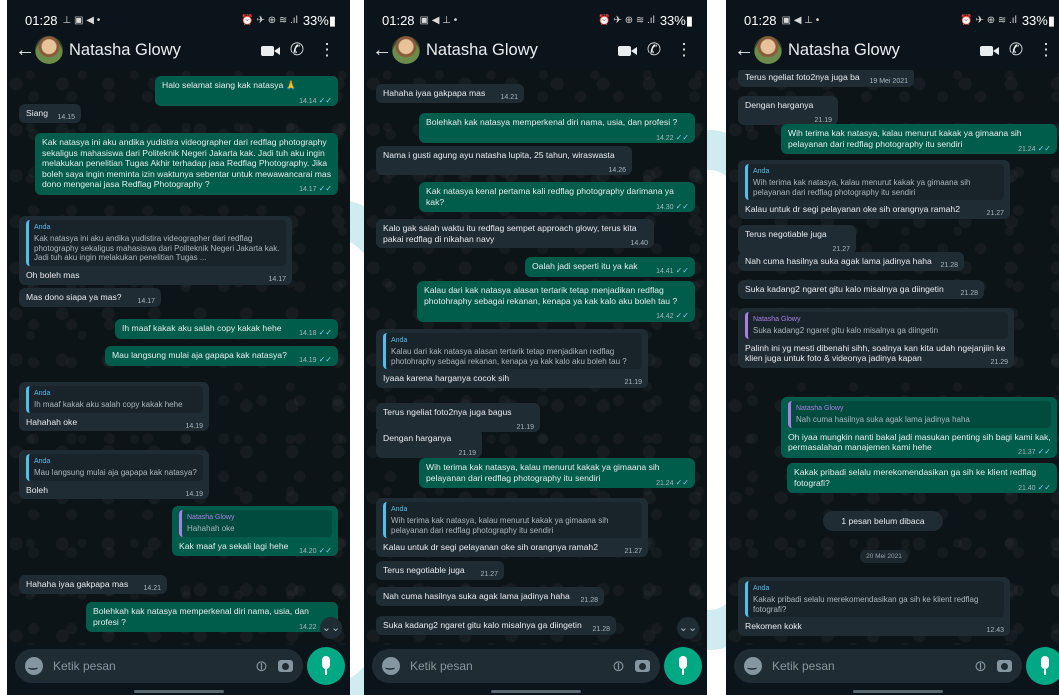  What do you see at coordinates (458, 418) in the screenshot?
I see `incoming-message: Terus ngeliat foto2nya juga bagus 21.19` at bounding box center [458, 418].